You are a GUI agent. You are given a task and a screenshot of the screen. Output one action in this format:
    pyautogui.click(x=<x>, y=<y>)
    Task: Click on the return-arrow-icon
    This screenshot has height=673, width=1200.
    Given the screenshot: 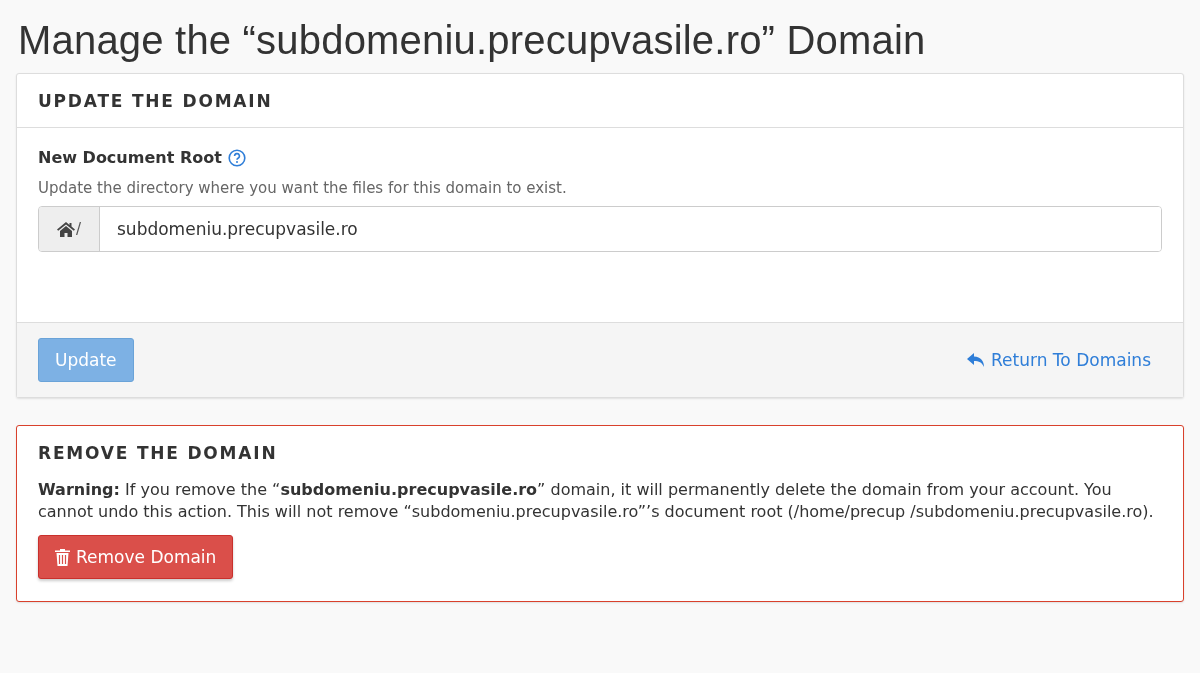 What is the action you would take?
    pyautogui.click(x=976, y=360)
    